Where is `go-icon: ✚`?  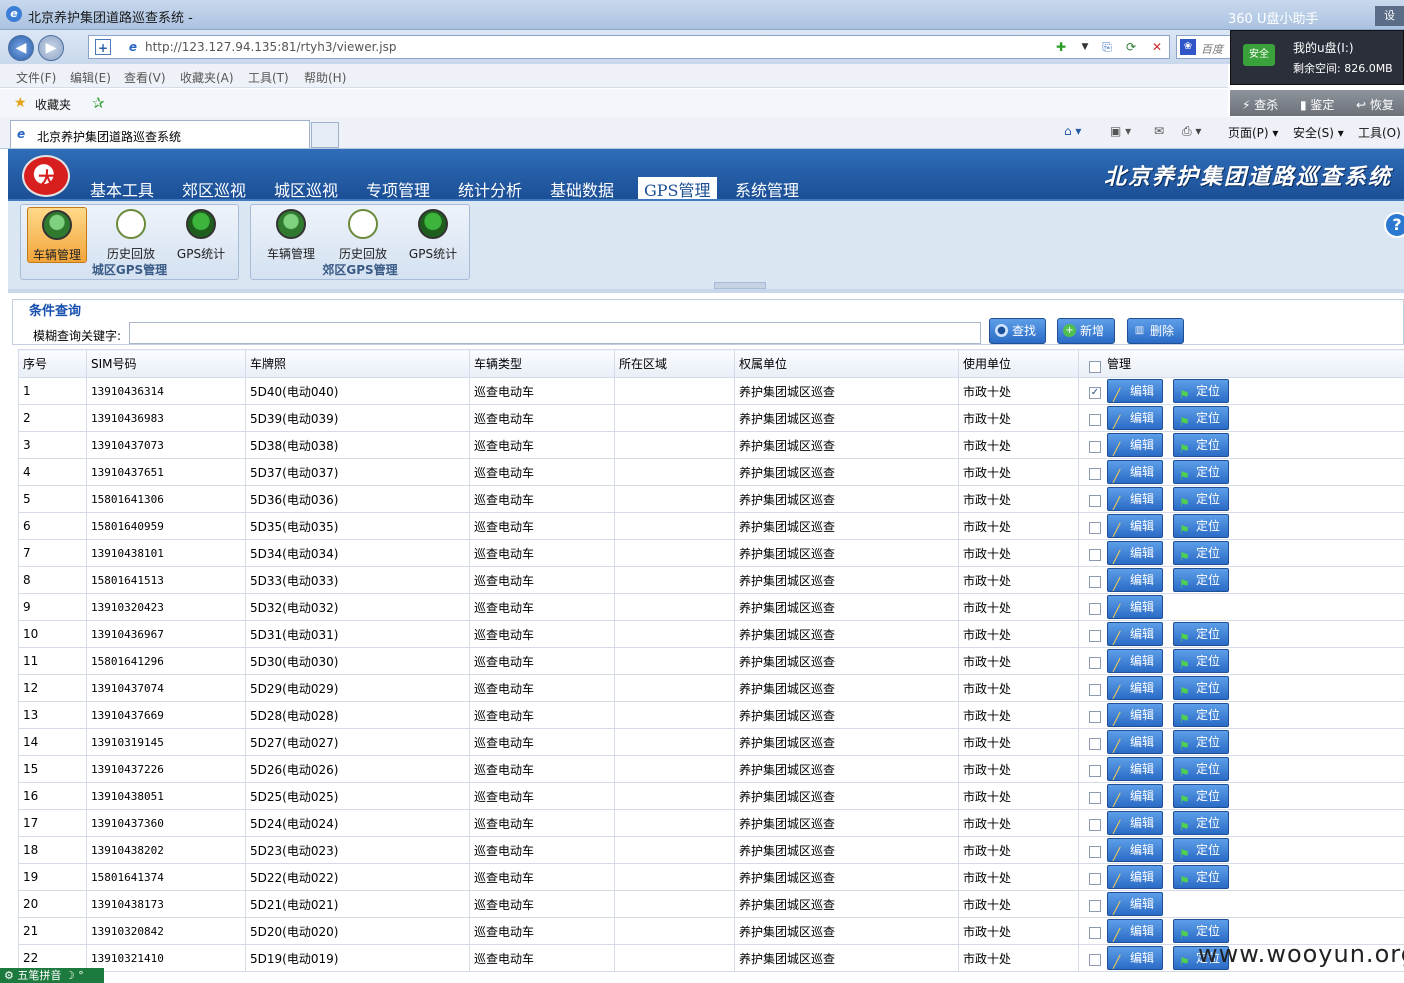
go-icon: ✚ is located at coordinates (1061, 47).